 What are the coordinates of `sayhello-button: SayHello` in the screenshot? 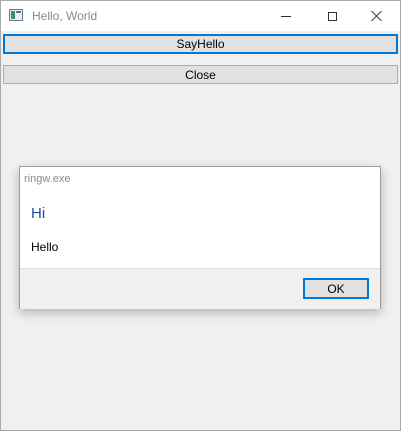 It's located at (200, 44).